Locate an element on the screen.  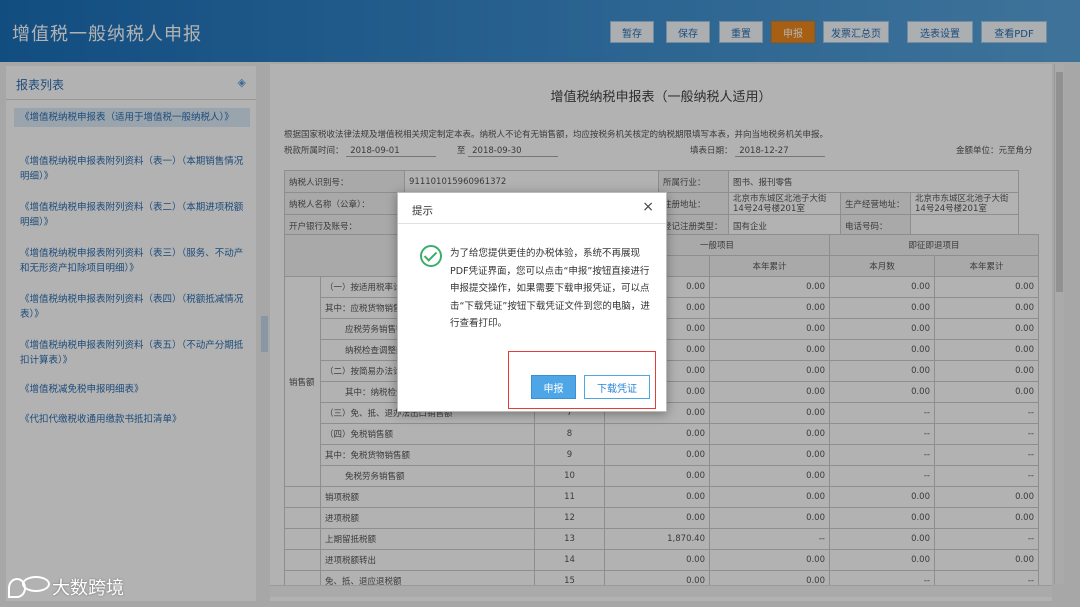
close-icon: × is located at coordinates (648, 207).